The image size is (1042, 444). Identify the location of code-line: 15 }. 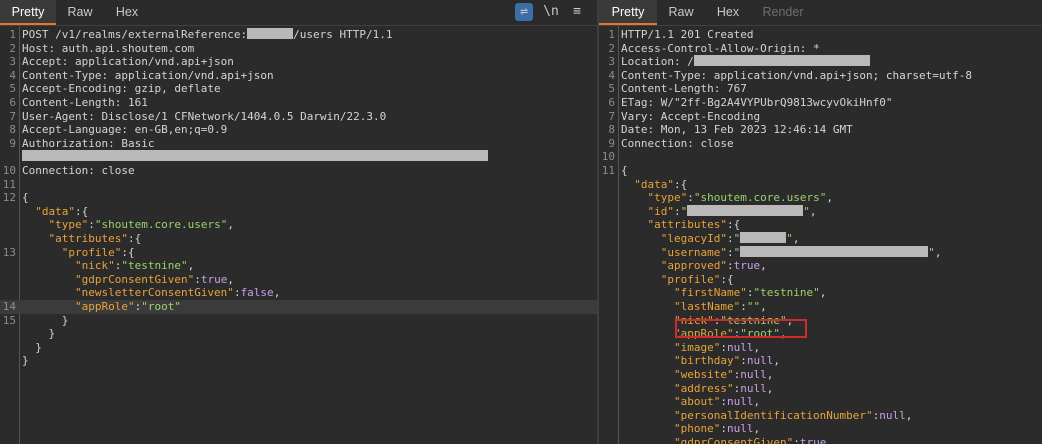
(35, 320).